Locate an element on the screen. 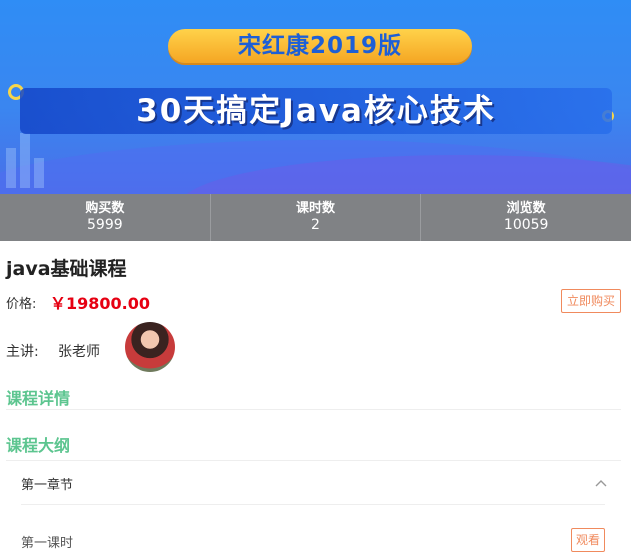  course-stats-bar: 购买数 5999 课时数 2 浏览数 10059 is located at coordinates (315, 217).